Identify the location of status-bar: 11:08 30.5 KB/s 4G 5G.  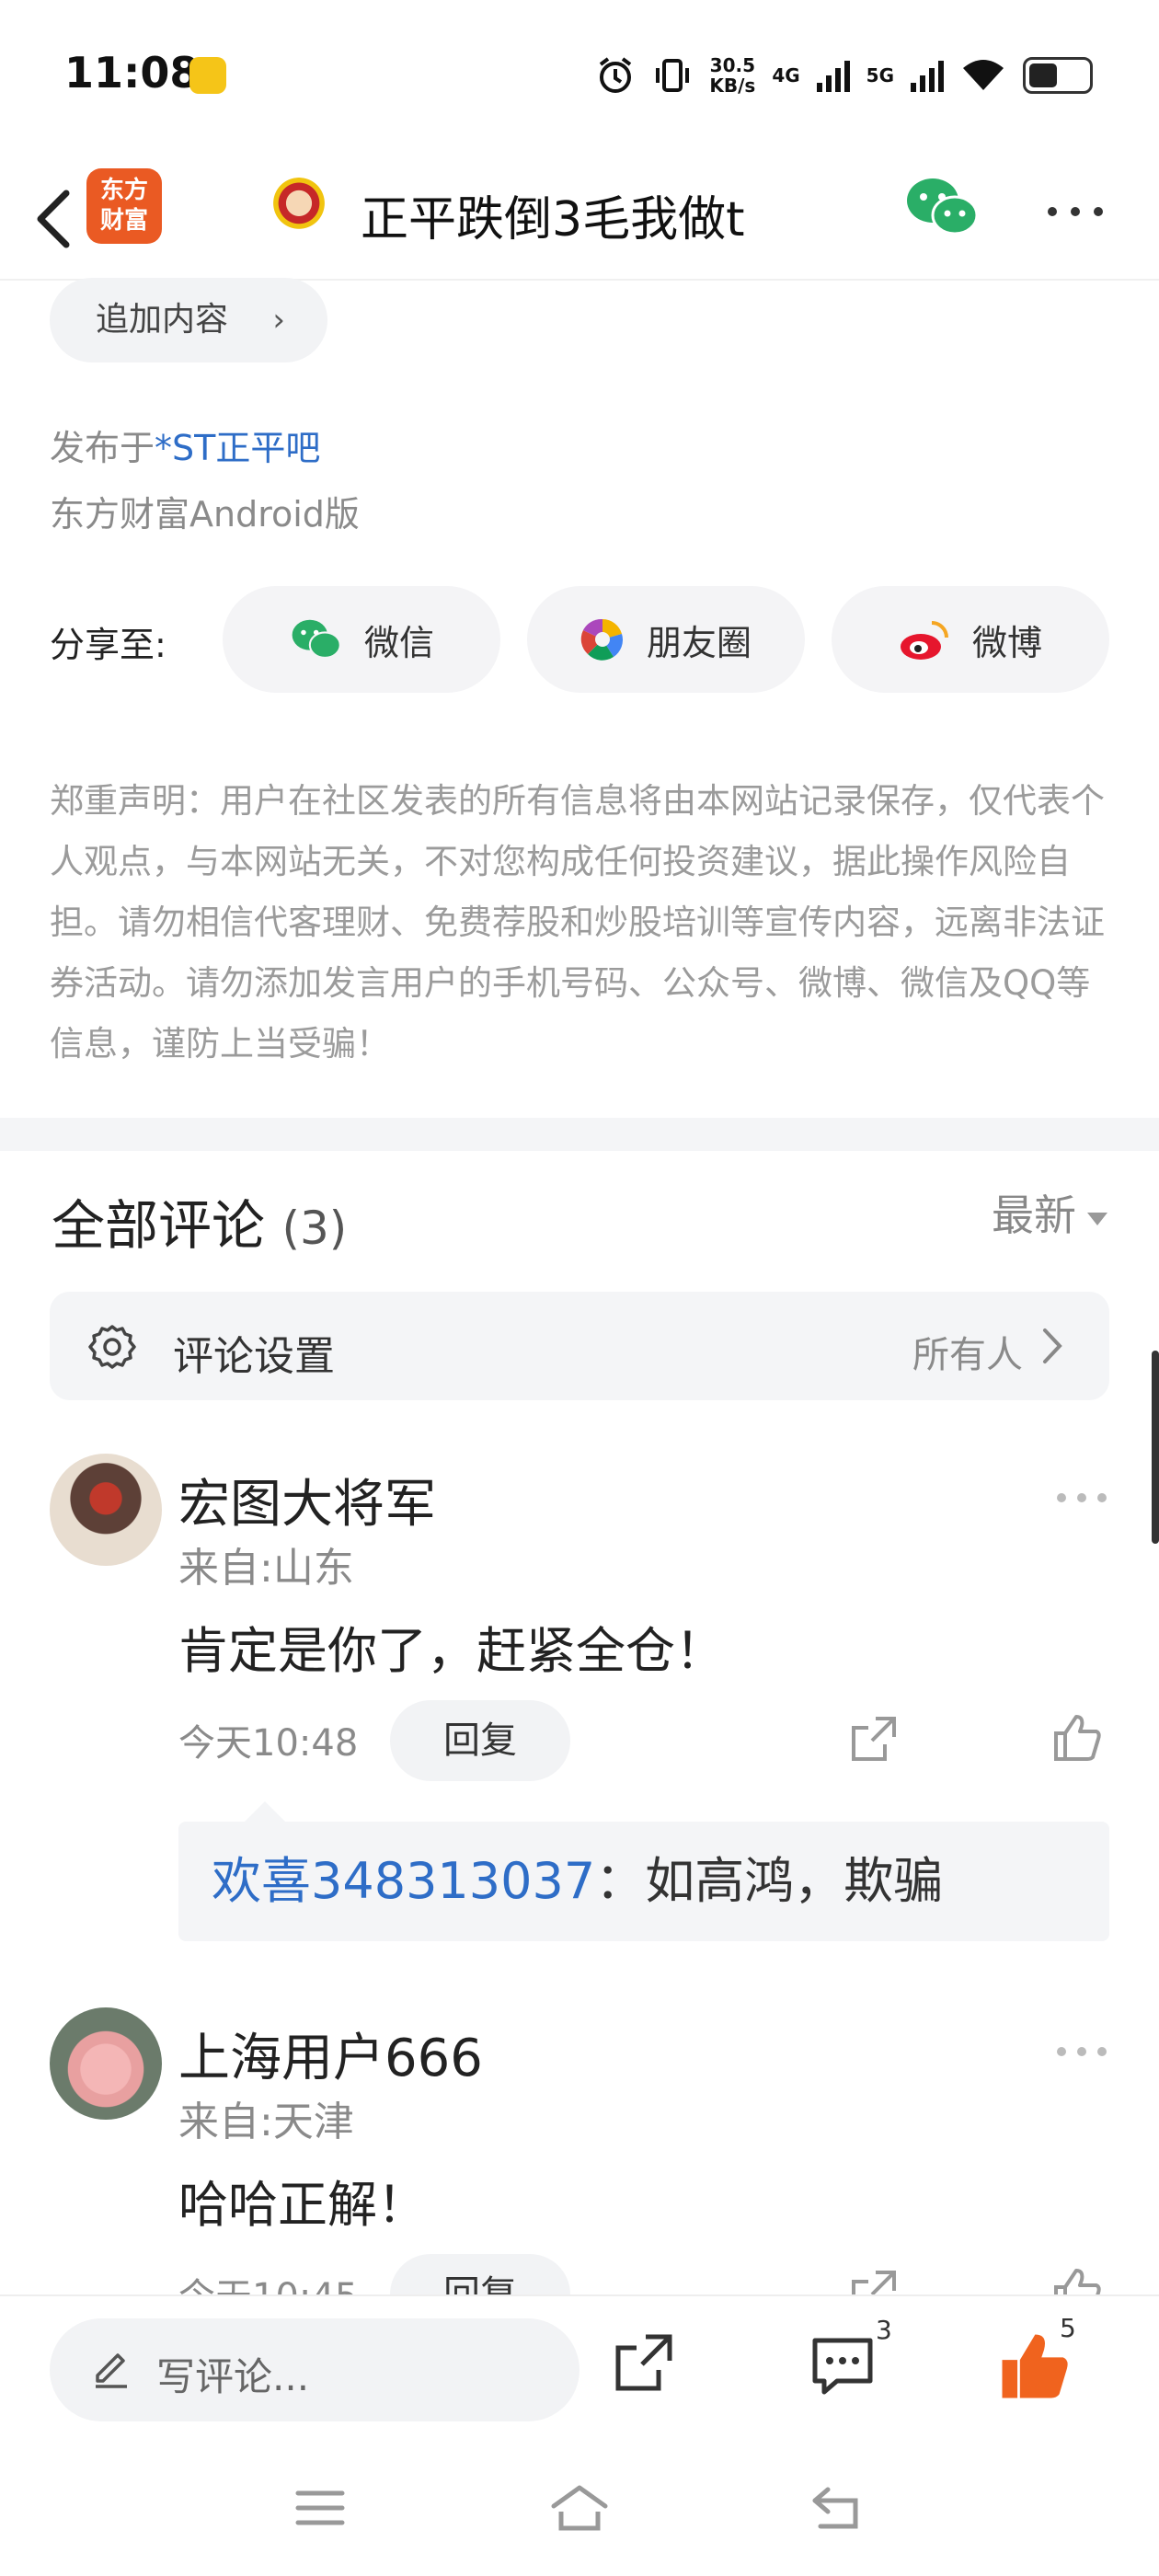
(579, 78).